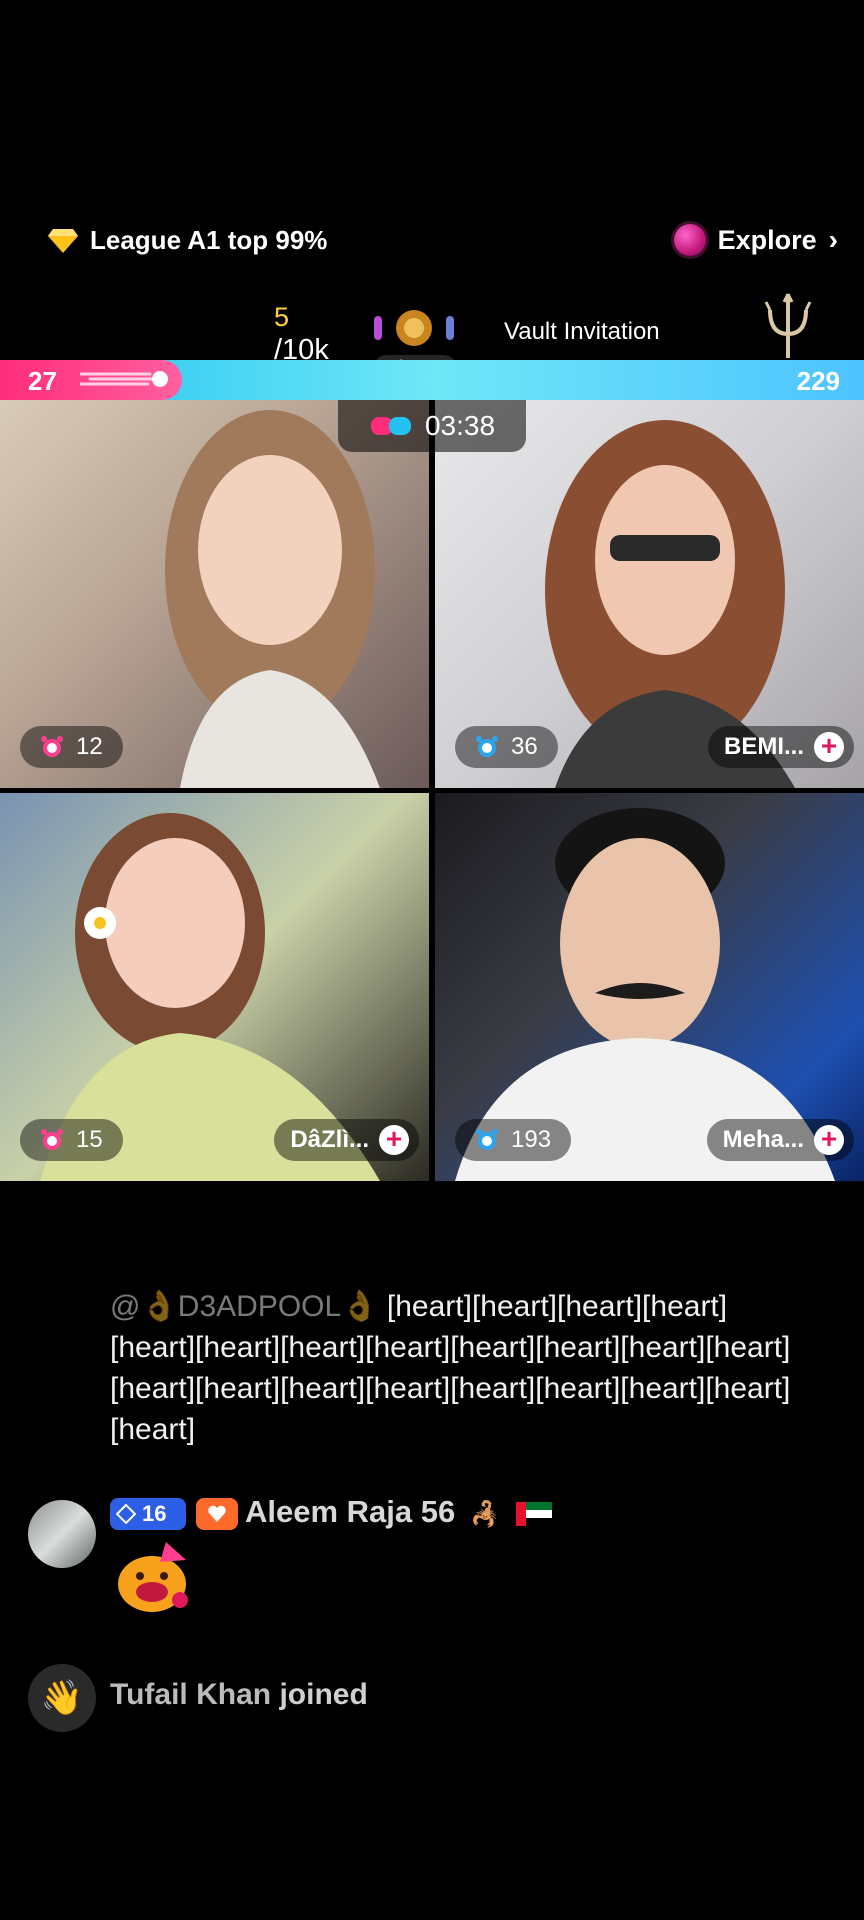 The image size is (864, 1920). What do you see at coordinates (153, 1577) in the screenshot?
I see `party-sticker-icon` at bounding box center [153, 1577].